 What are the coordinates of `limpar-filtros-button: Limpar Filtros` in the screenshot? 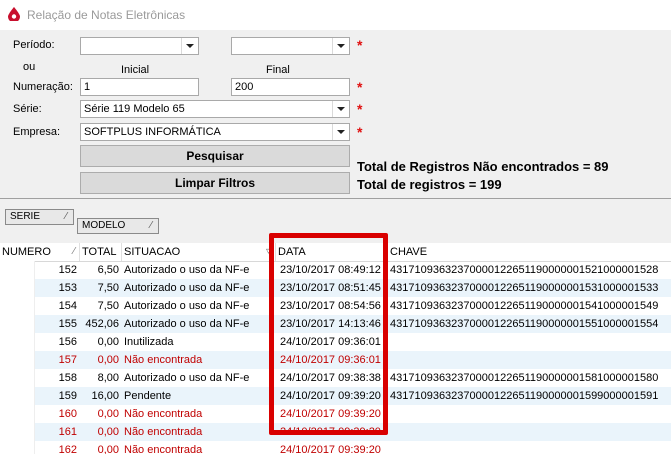 It's located at (215, 183).